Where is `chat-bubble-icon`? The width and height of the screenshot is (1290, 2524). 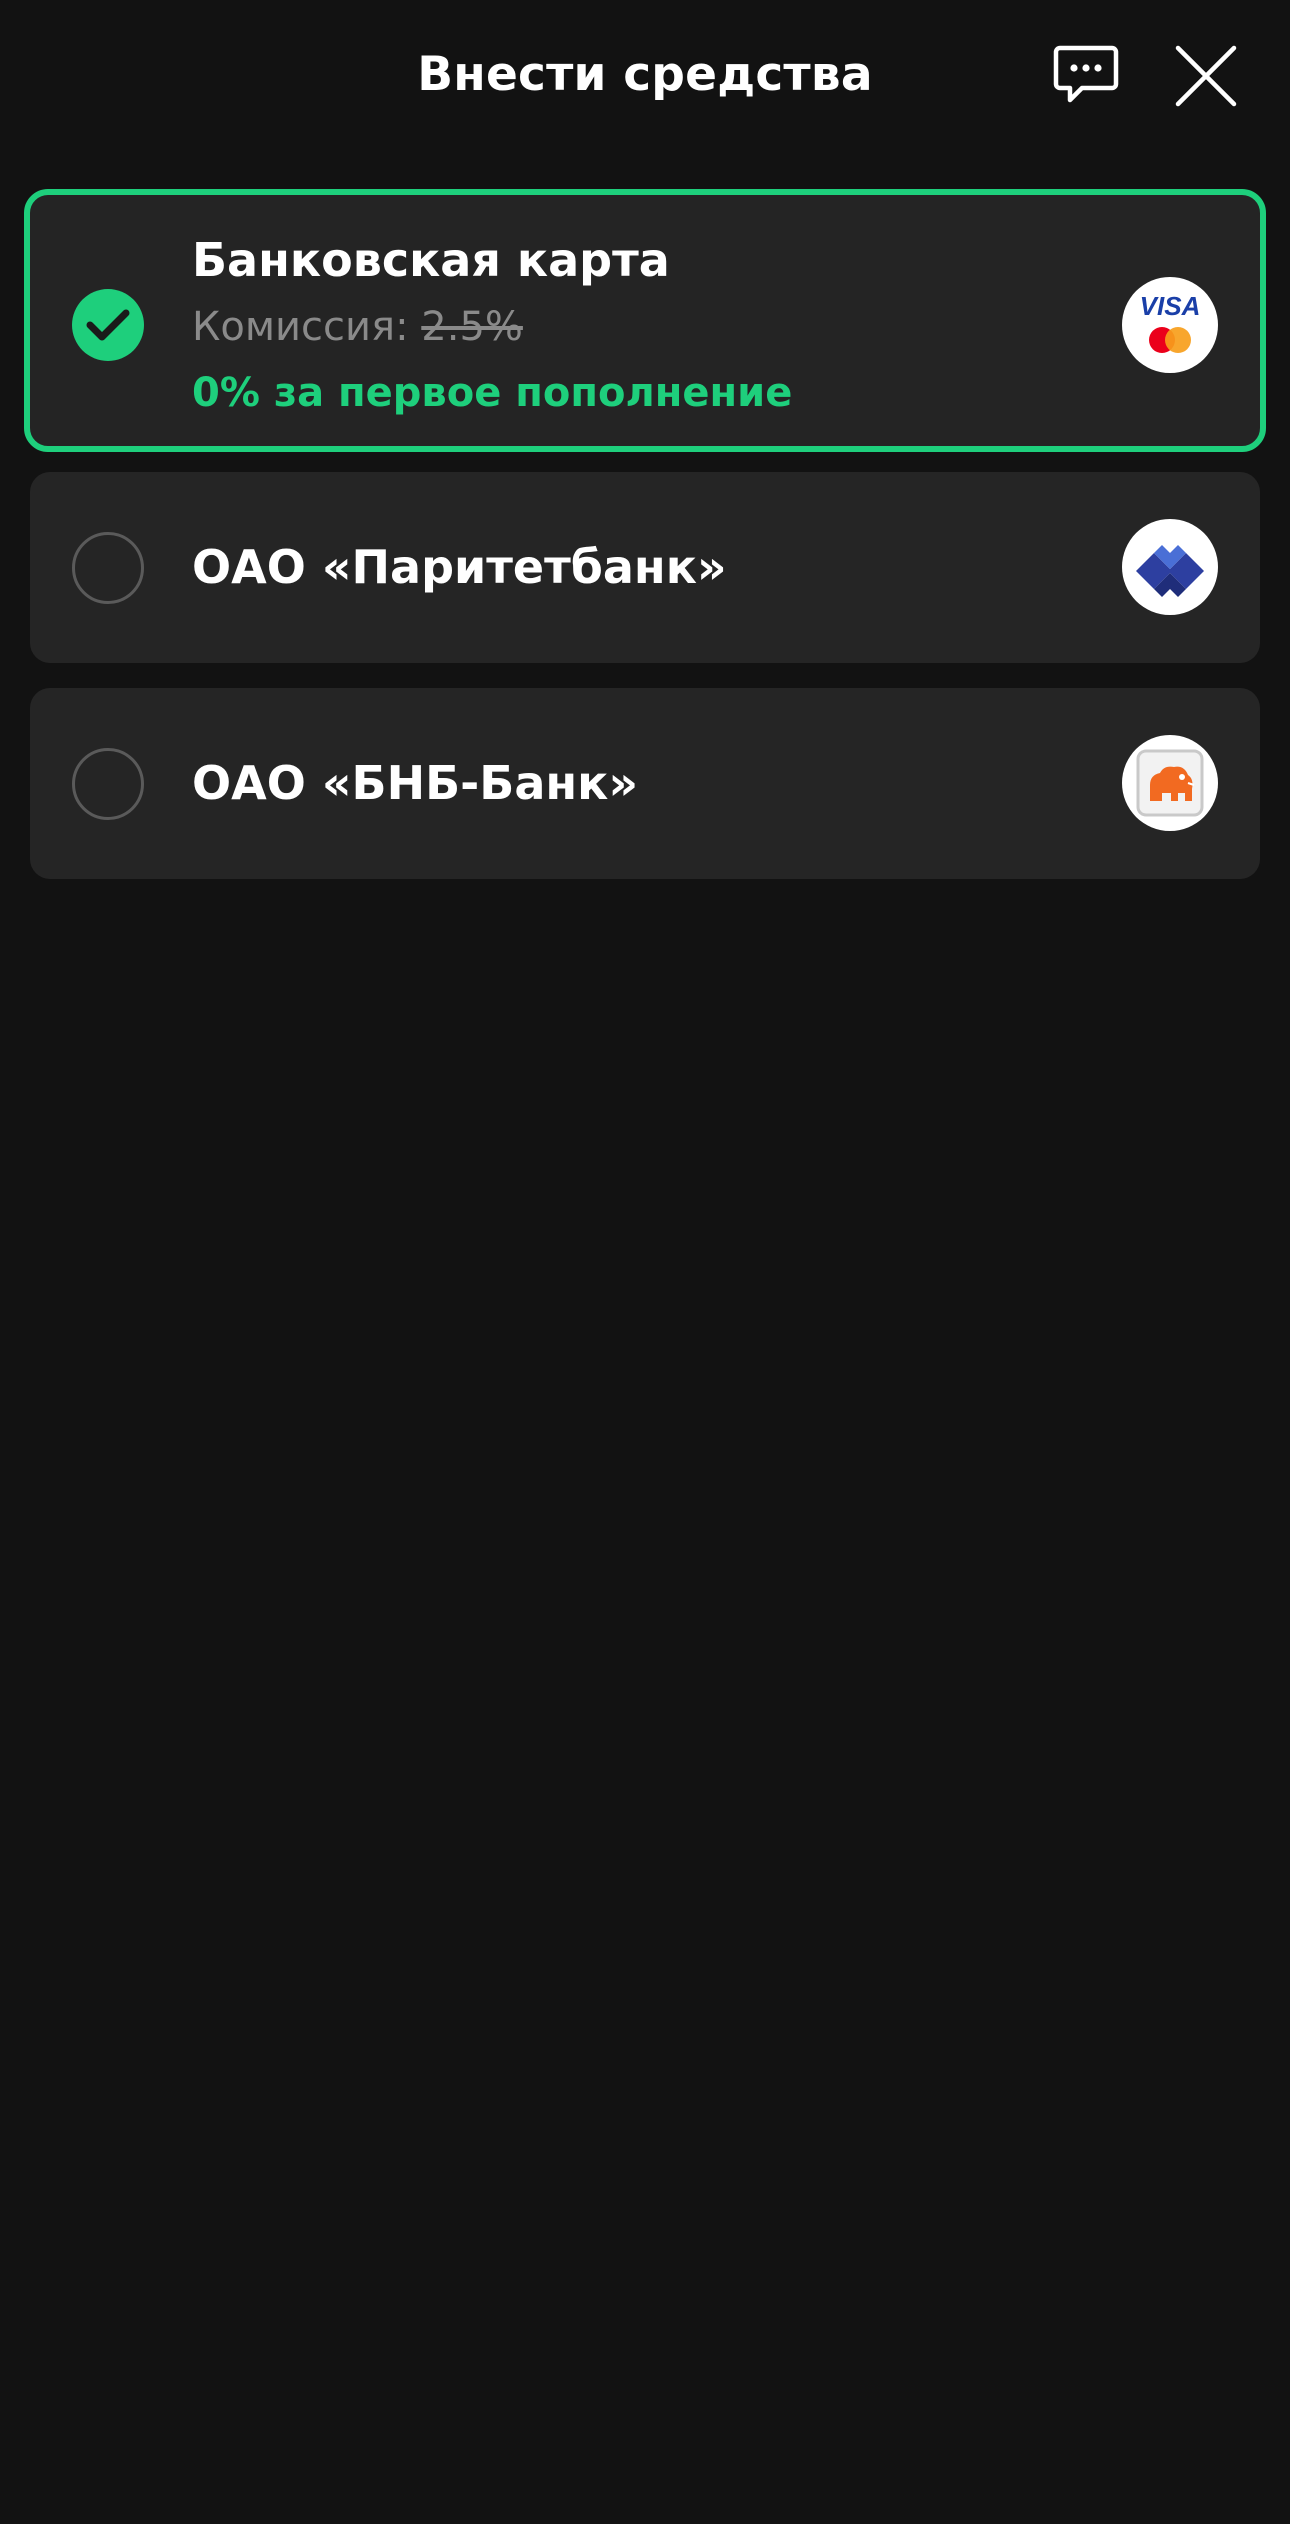
chat-bubble-icon is located at coordinates (1086, 74).